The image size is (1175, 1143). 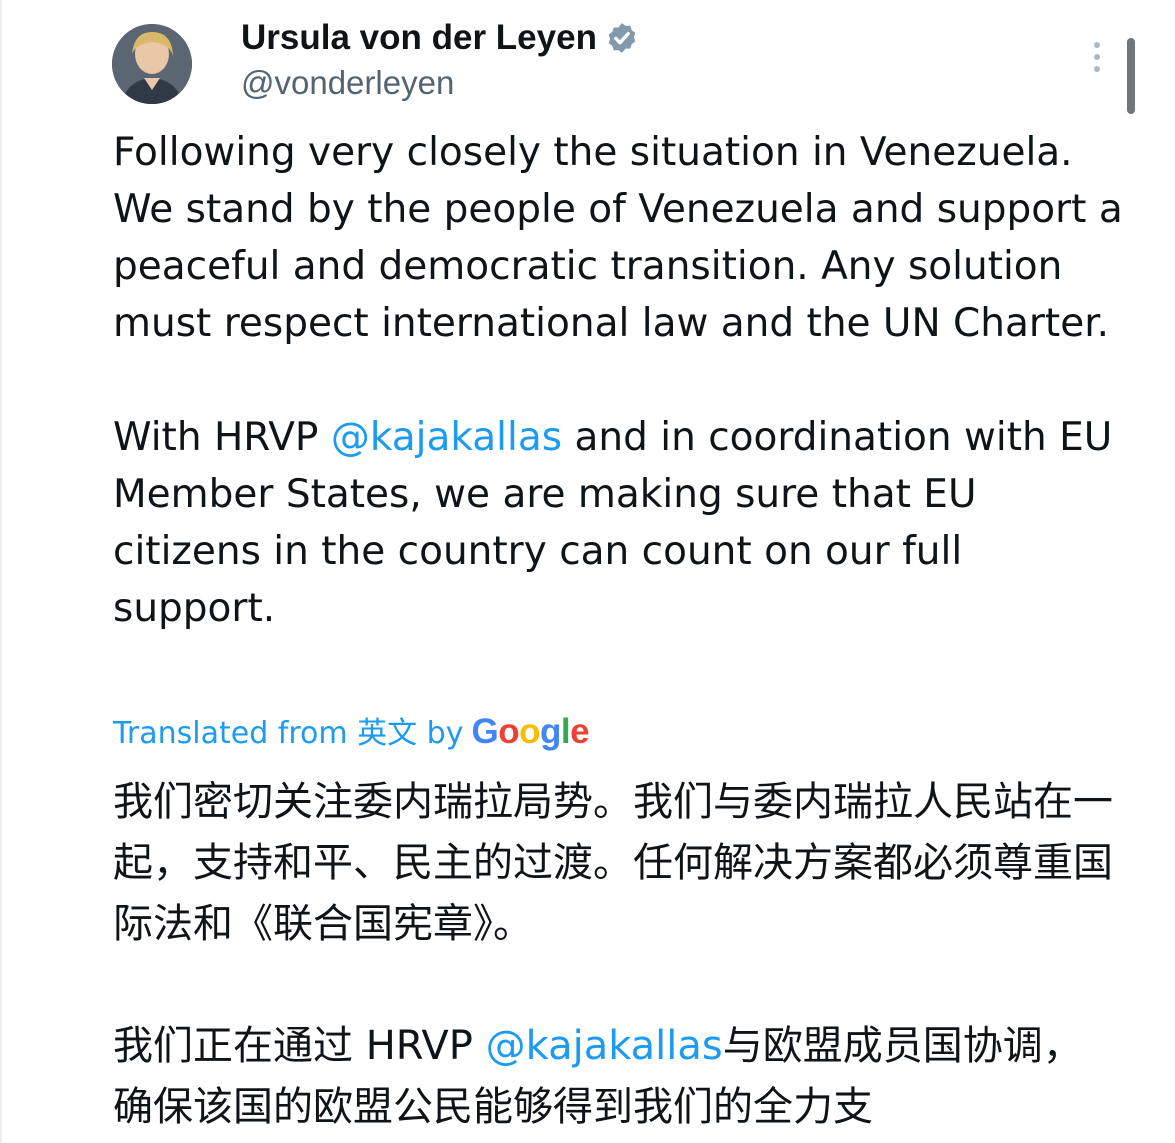 I want to click on more-vertical-icon, so click(x=1097, y=45).